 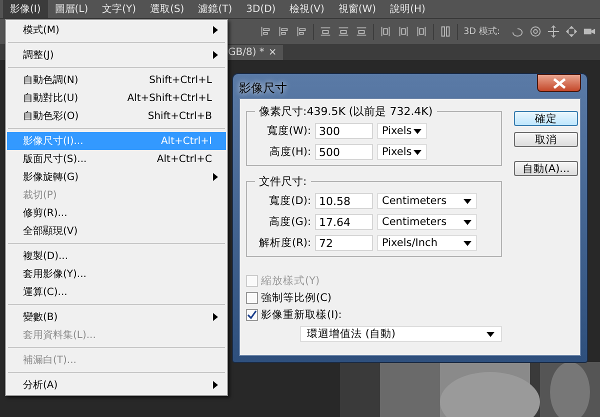 What do you see at coordinates (284, 243) in the screenshot?
I see `field-label: 解析度(R):` at bounding box center [284, 243].